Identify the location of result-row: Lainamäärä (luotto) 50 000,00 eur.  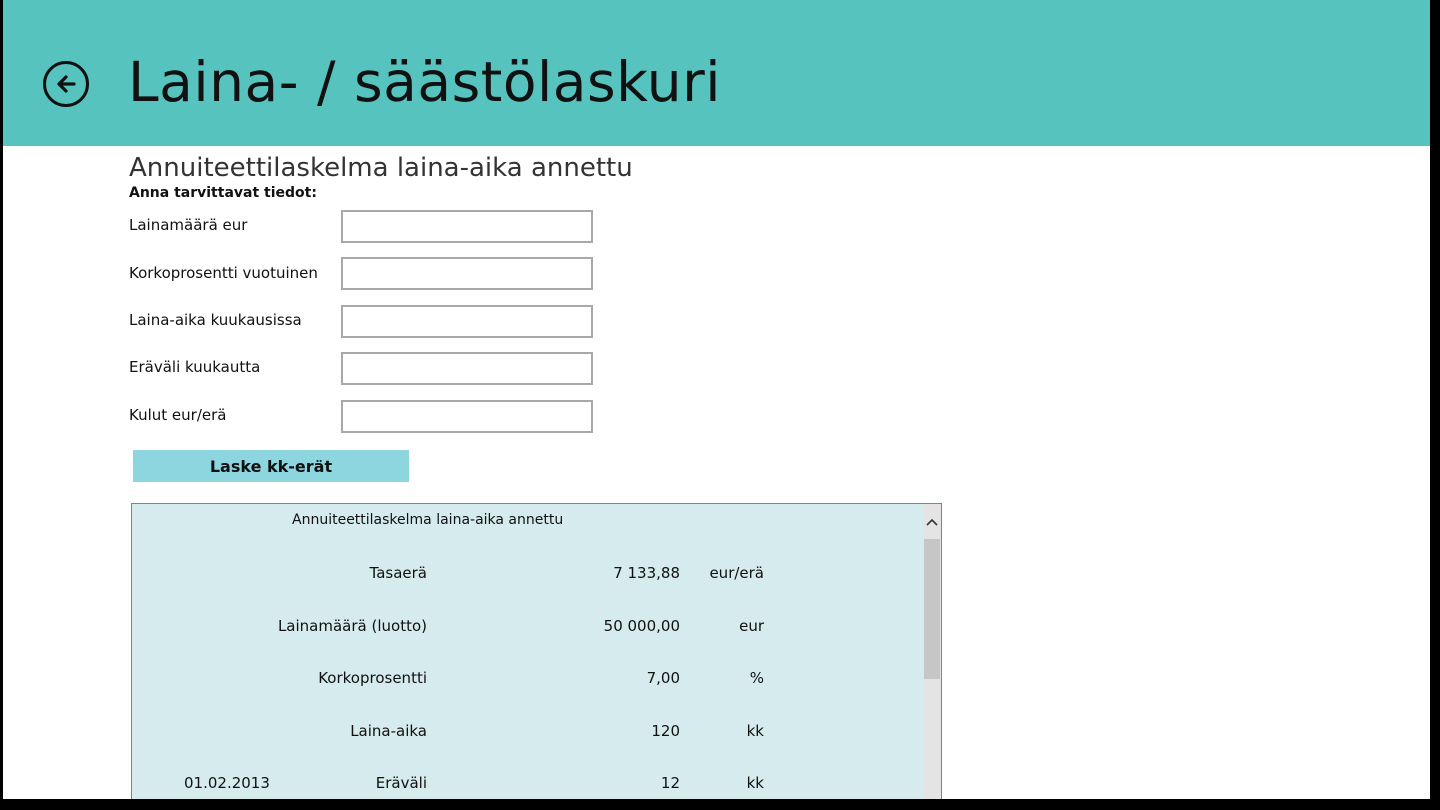
(527, 627).